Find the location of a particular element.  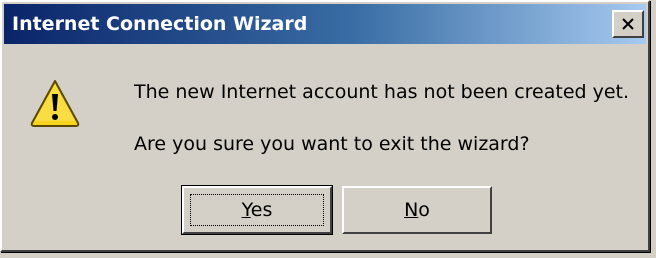

close-button is located at coordinates (628, 24).